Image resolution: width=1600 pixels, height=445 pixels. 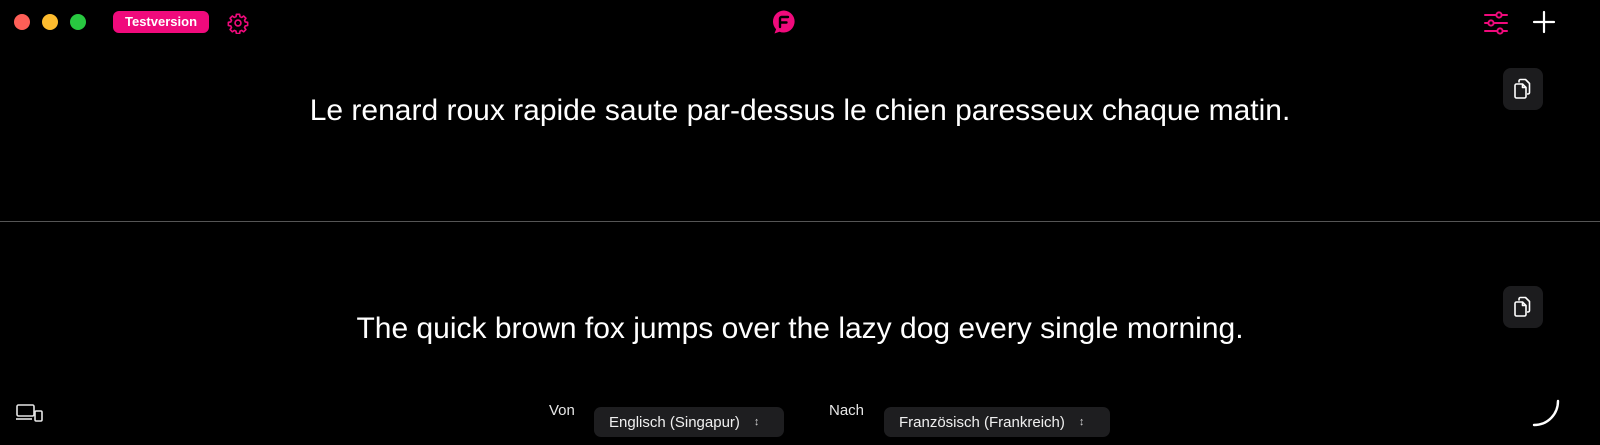 I want to click on source-language-select: Englisch (Singapur) ↕, so click(x=689, y=422).